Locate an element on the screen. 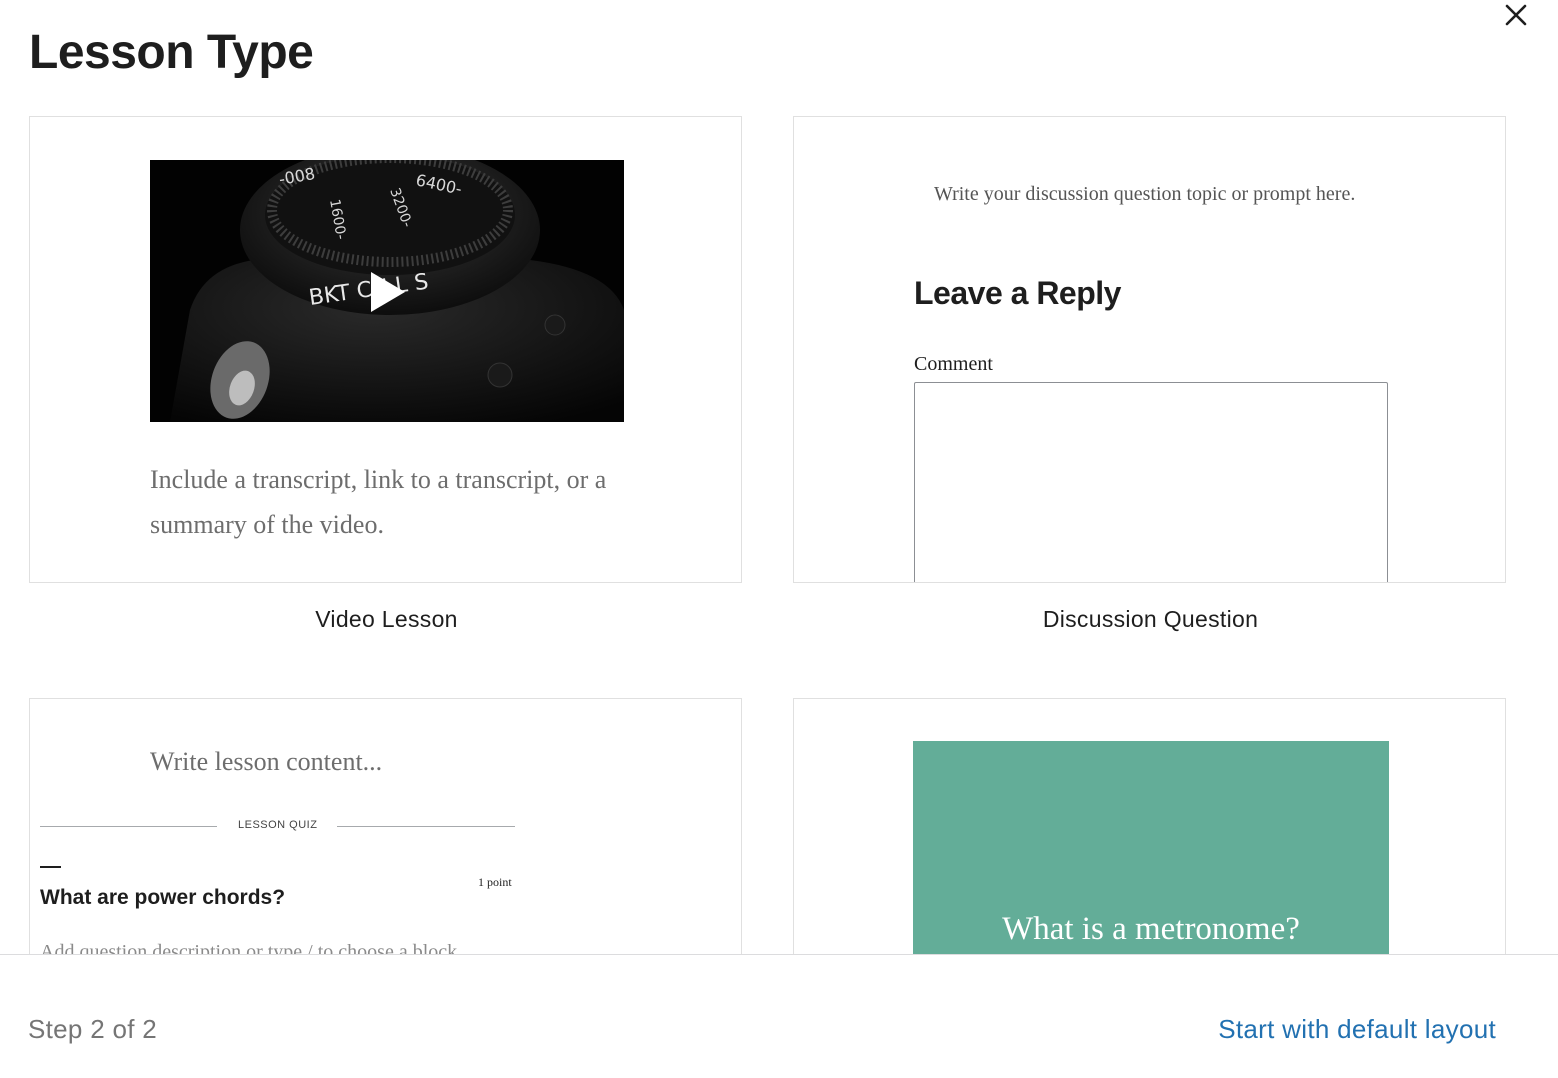 This screenshot has width=1558, height=1078. pattern-card-metronome: What is a metronome? is located at coordinates (1149, 826).